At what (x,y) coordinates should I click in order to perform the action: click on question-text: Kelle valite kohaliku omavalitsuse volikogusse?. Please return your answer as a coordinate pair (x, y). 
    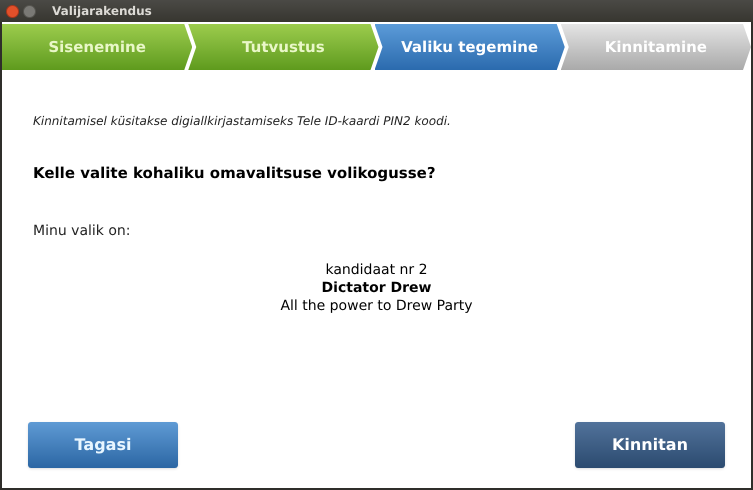
    Looking at the image, I should click on (235, 173).